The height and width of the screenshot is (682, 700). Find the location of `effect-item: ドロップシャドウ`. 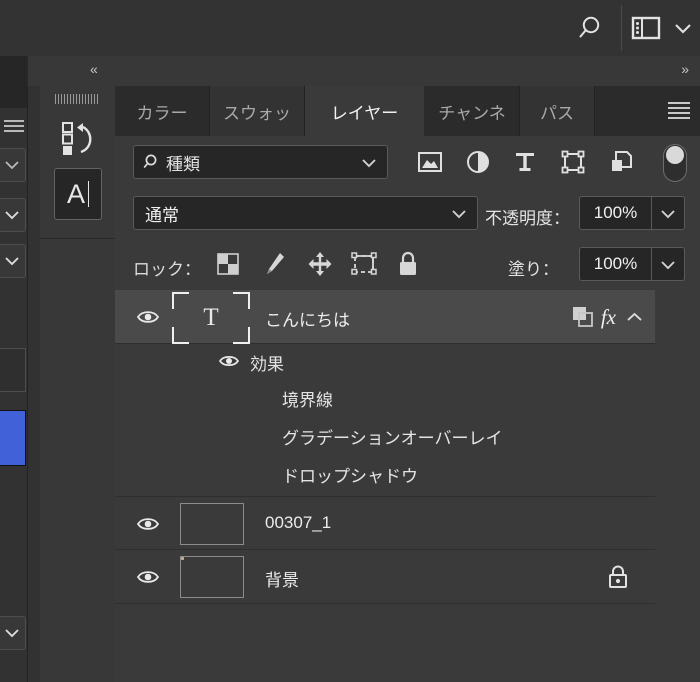

effect-item: ドロップシャドウ is located at coordinates (385, 473).